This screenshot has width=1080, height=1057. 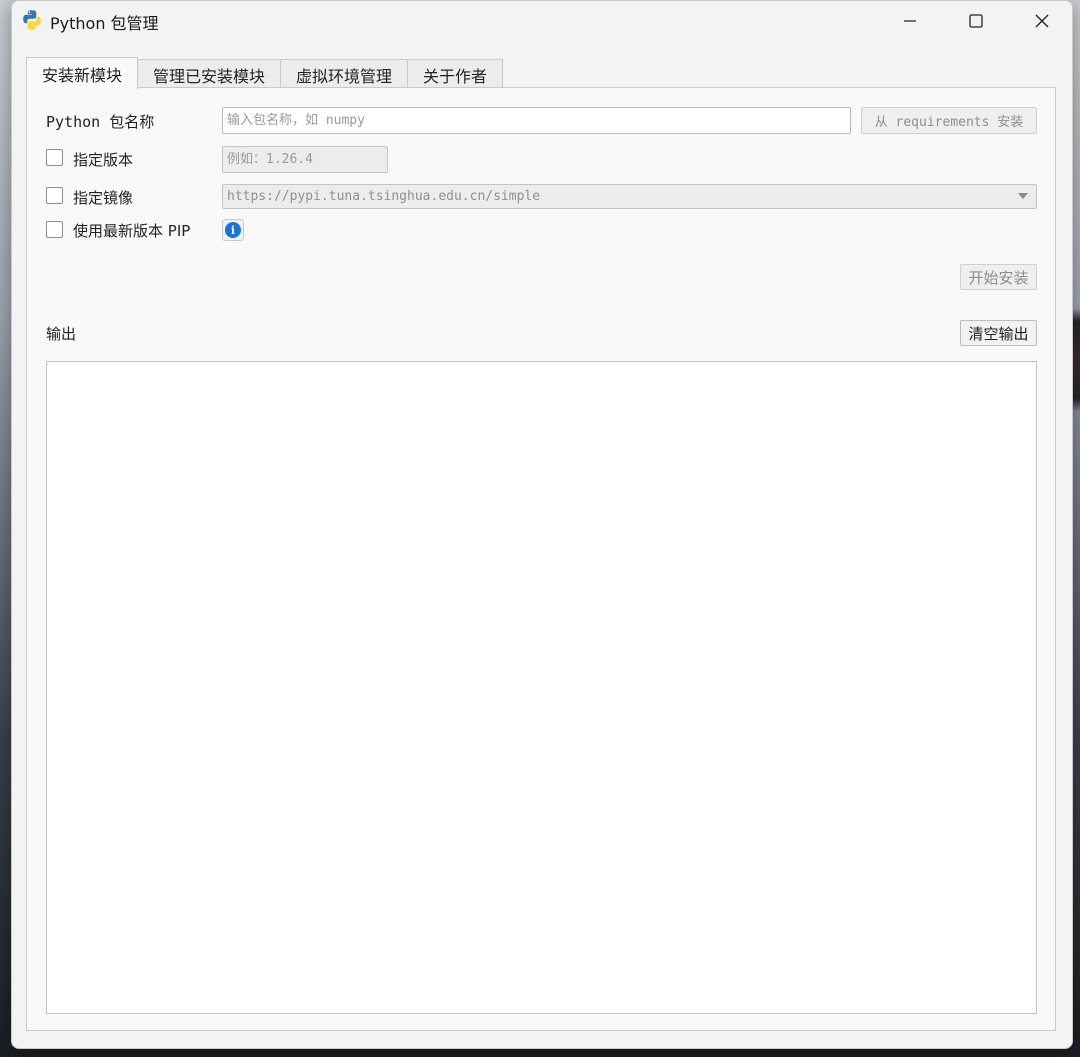 I want to click on package-name-input, so click(x=536, y=120).